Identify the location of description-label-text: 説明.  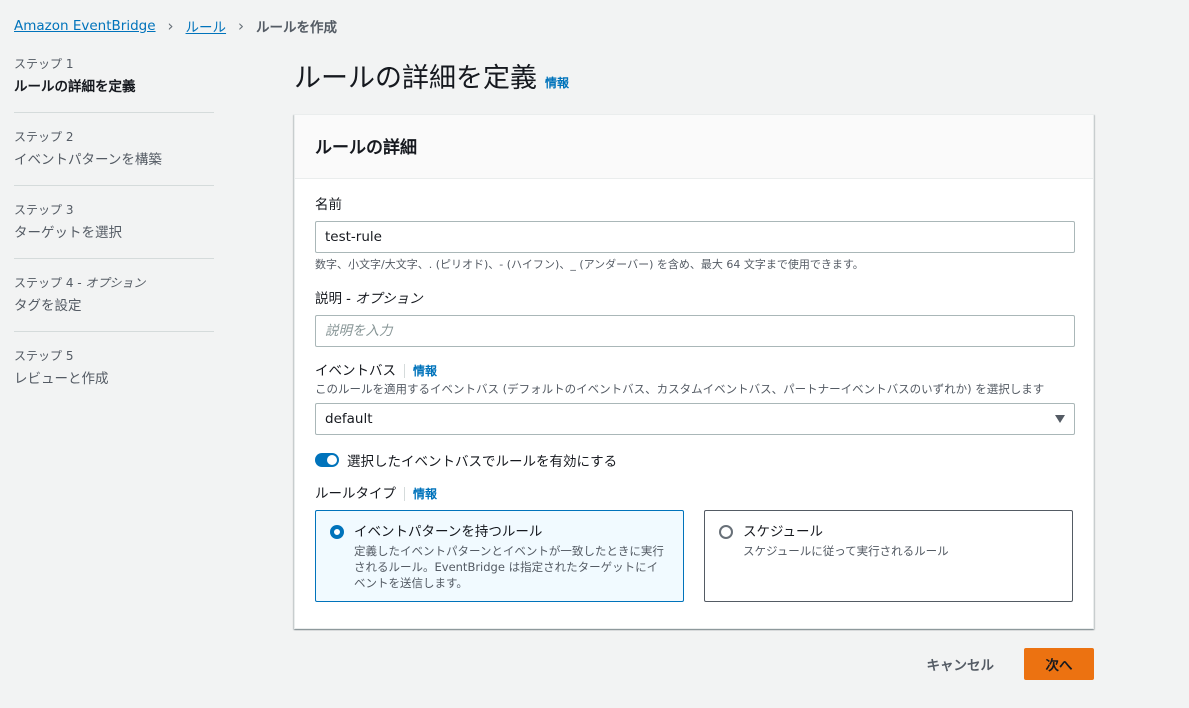
(328, 299).